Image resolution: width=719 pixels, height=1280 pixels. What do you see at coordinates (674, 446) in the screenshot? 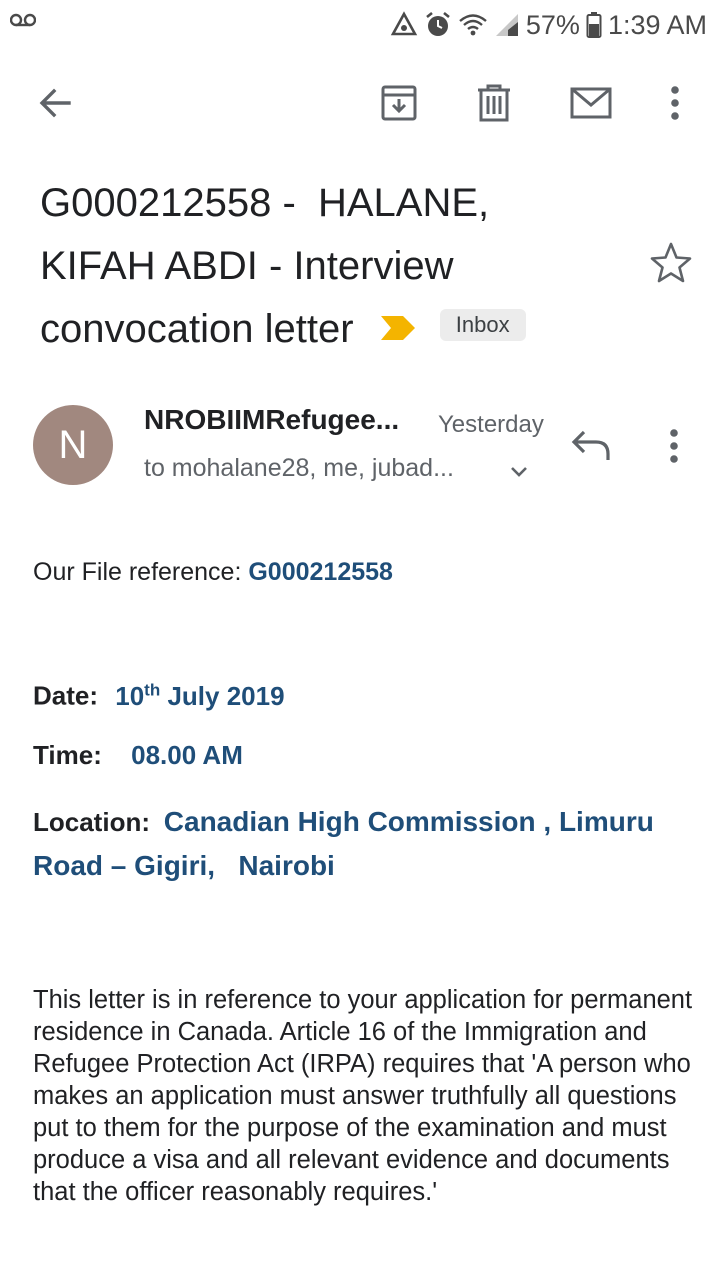
I see `message-more-icon` at bounding box center [674, 446].